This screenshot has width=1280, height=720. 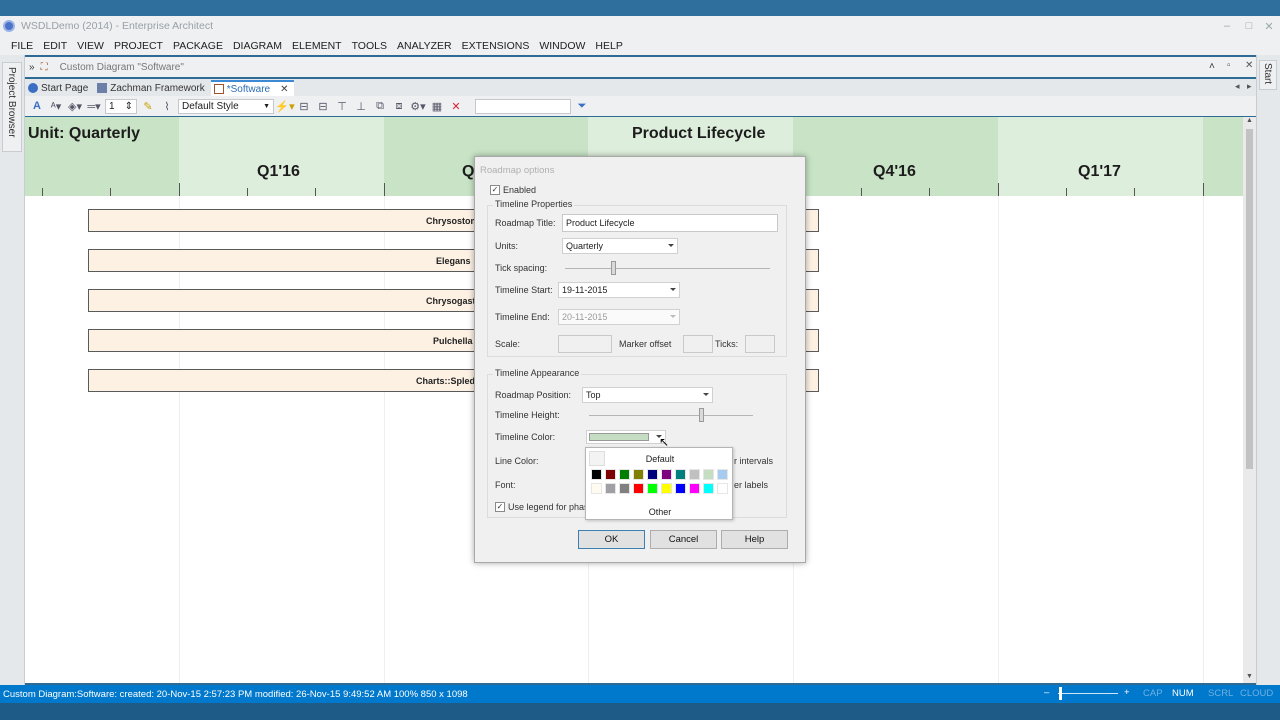 I want to click on expand-icon: », so click(x=32, y=67).